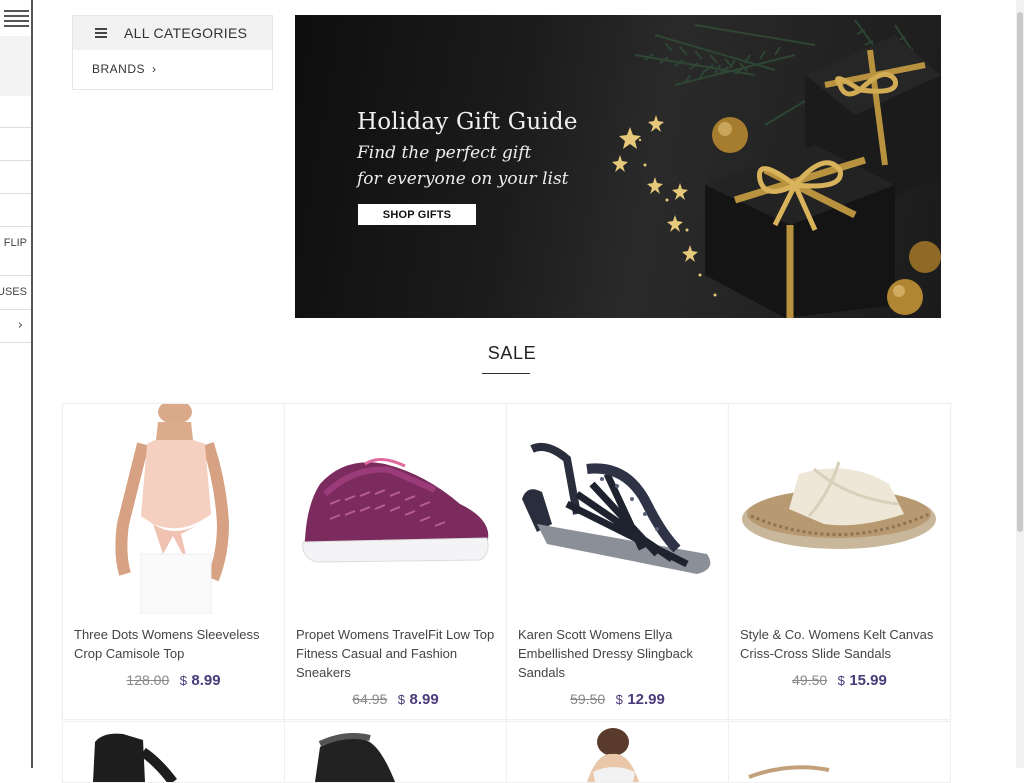 Image resolution: width=1024 pixels, height=783 pixels. What do you see at coordinates (588, 699) in the screenshot?
I see `original-price: 59.50` at bounding box center [588, 699].